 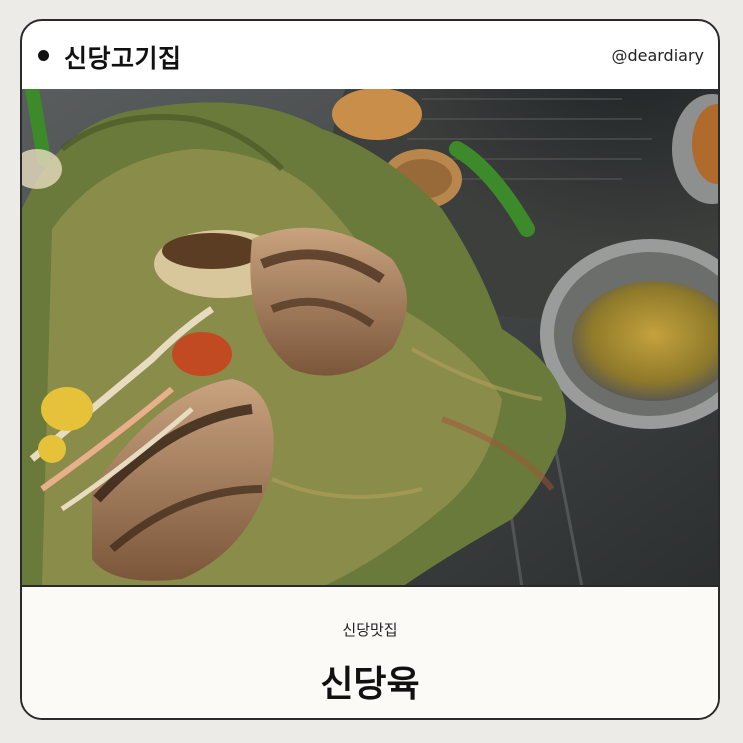 I want to click on footer-title: 신당육, so click(x=370, y=684).